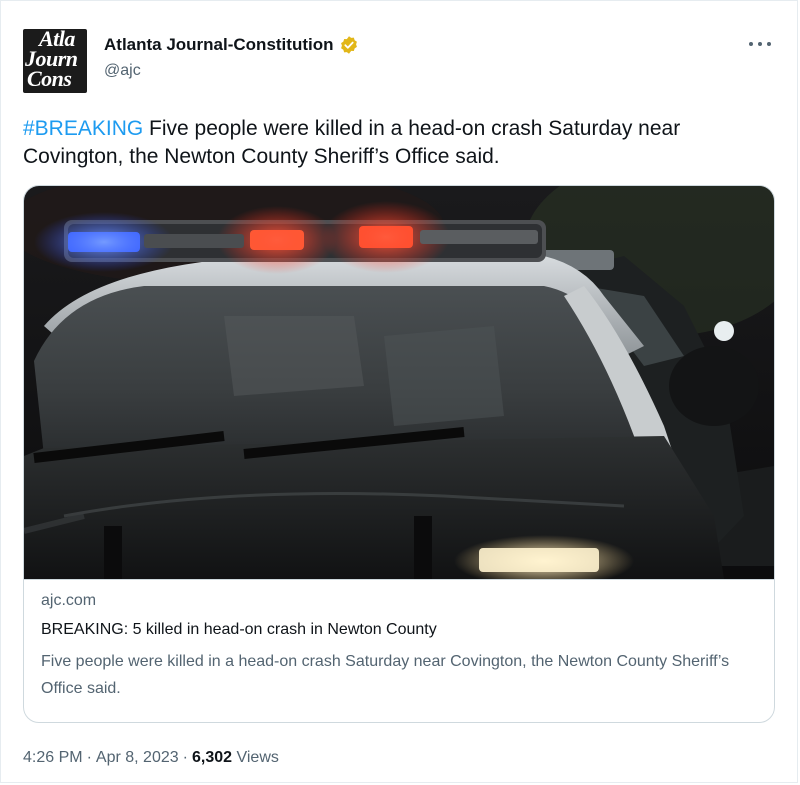 Image resolution: width=800 pixels, height=785 pixels. What do you see at coordinates (257, 757) in the screenshot?
I see `views-label: Views` at bounding box center [257, 757].